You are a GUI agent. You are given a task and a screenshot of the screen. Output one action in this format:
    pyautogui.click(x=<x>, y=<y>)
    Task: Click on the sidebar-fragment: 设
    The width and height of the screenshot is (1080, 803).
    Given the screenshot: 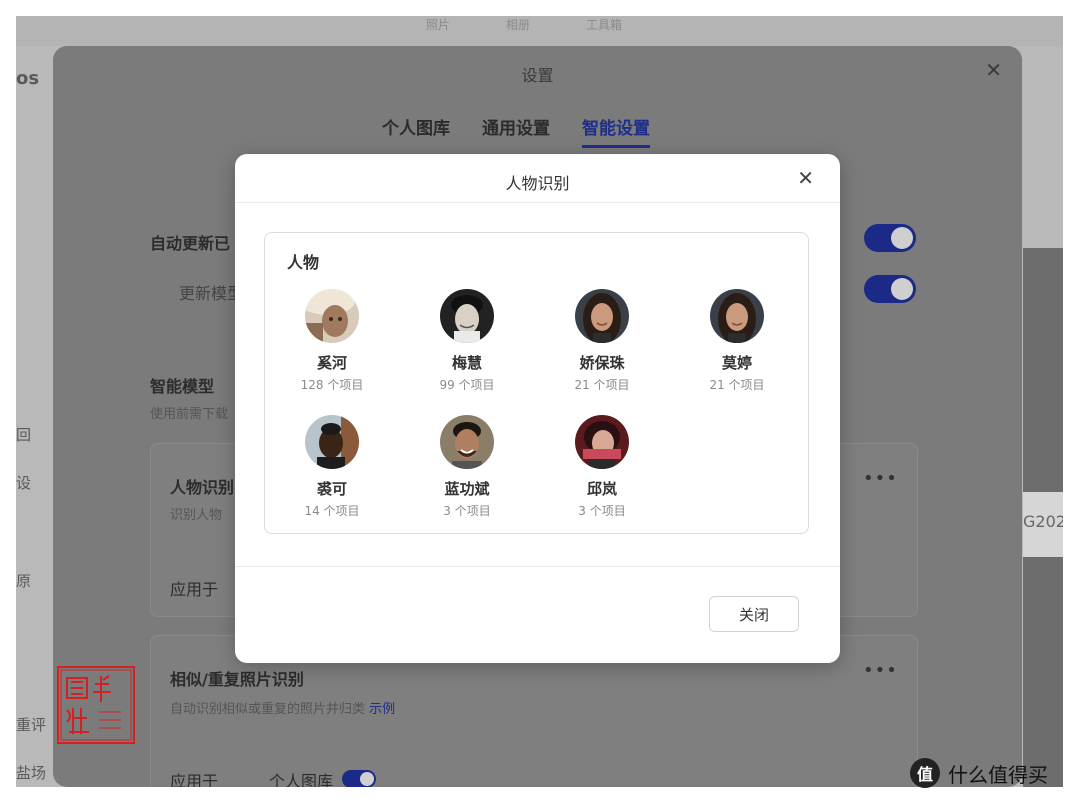 What is the action you would take?
    pyautogui.click(x=23, y=482)
    